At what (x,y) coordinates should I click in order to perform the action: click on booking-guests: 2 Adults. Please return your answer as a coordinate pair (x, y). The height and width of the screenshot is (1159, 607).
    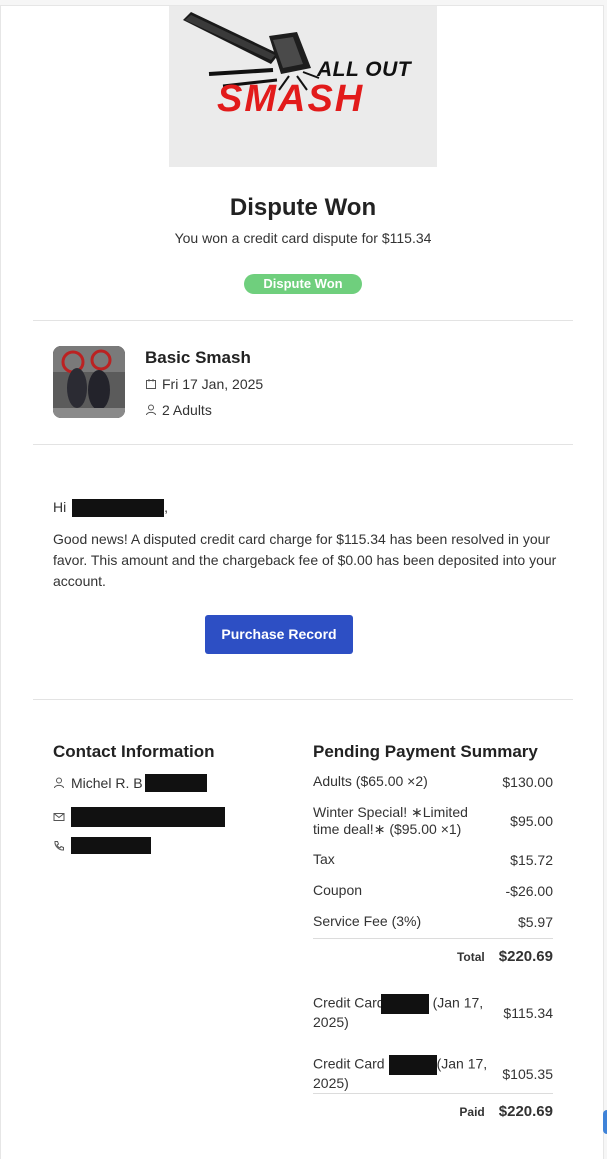
    Looking at the image, I should click on (178, 410).